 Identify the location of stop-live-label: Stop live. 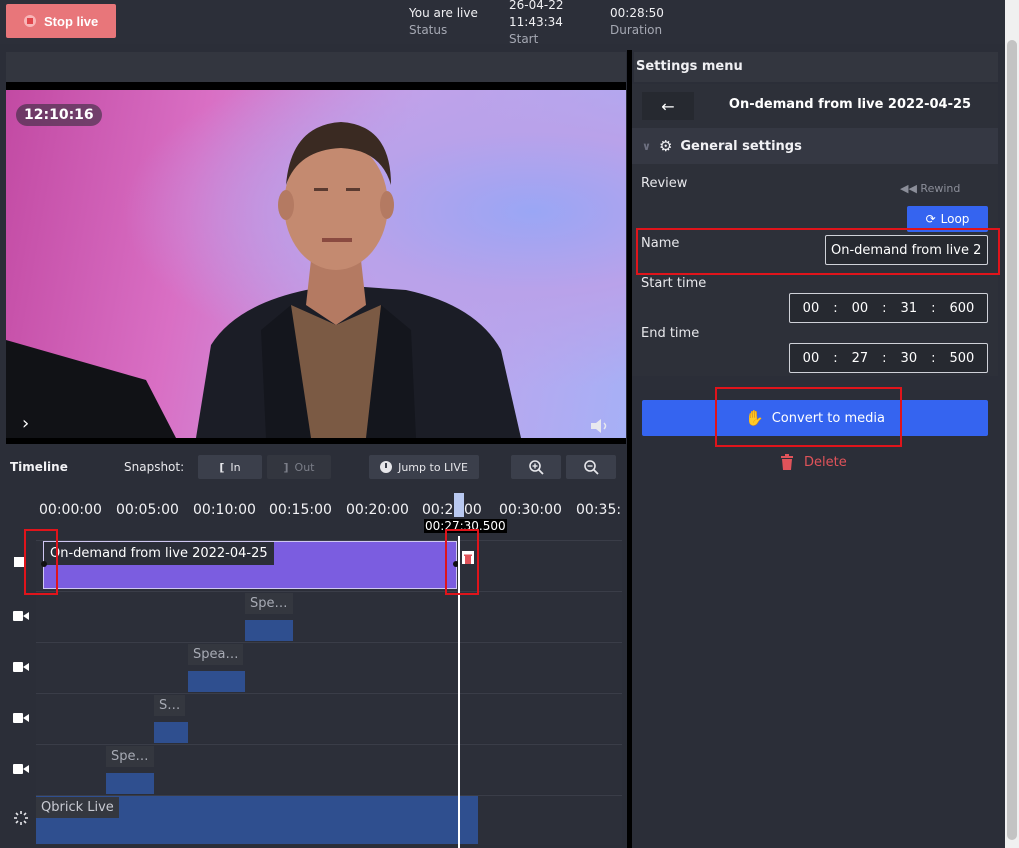
(71, 21).